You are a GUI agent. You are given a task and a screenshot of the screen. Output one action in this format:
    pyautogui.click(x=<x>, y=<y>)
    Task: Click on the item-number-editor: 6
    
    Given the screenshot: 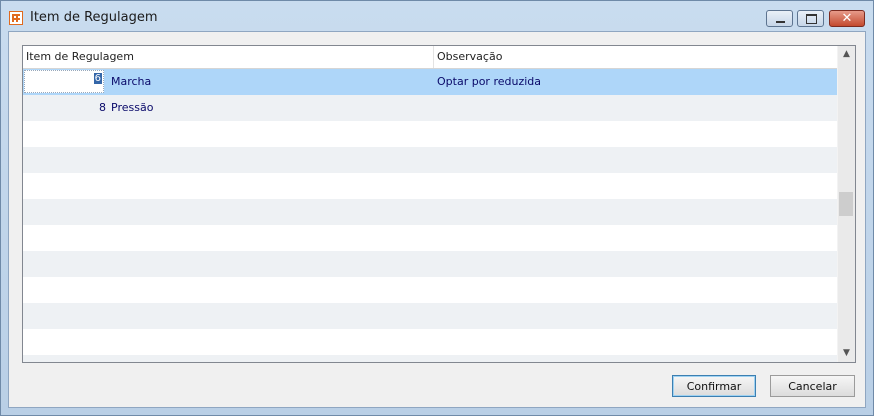 What is the action you would take?
    pyautogui.click(x=64, y=81)
    